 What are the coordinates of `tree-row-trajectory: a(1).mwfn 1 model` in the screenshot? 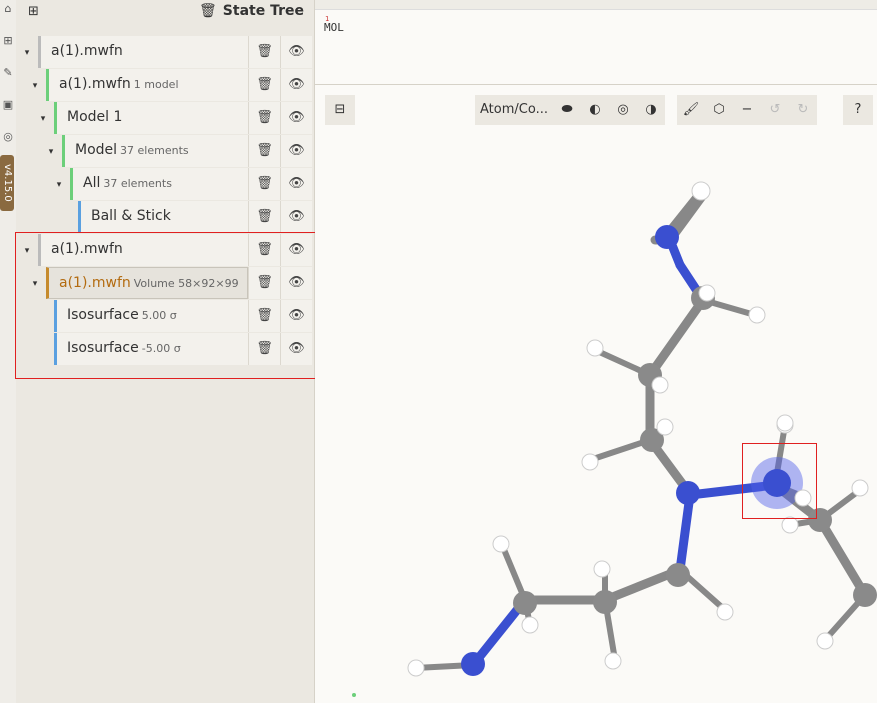 It's located at (147, 85).